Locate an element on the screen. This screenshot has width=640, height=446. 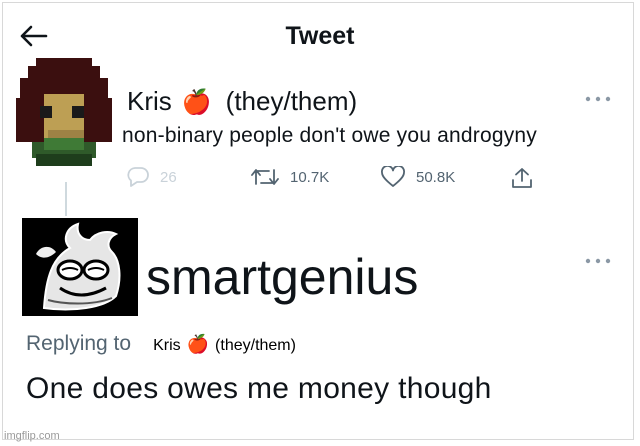
author-name-line: Kris 🍎 (they/them) is located at coordinates (242, 101).